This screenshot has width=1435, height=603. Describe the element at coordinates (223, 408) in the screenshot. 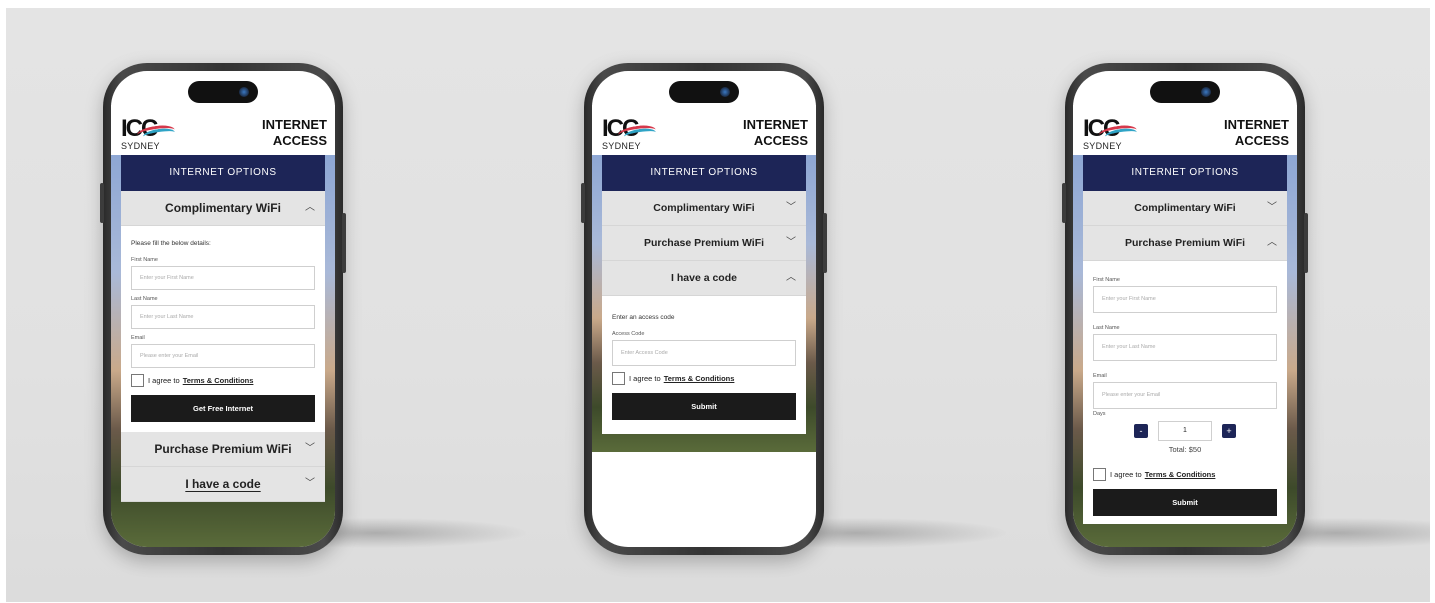

I see `get-free-internet-button: Get Free Internet` at that location.